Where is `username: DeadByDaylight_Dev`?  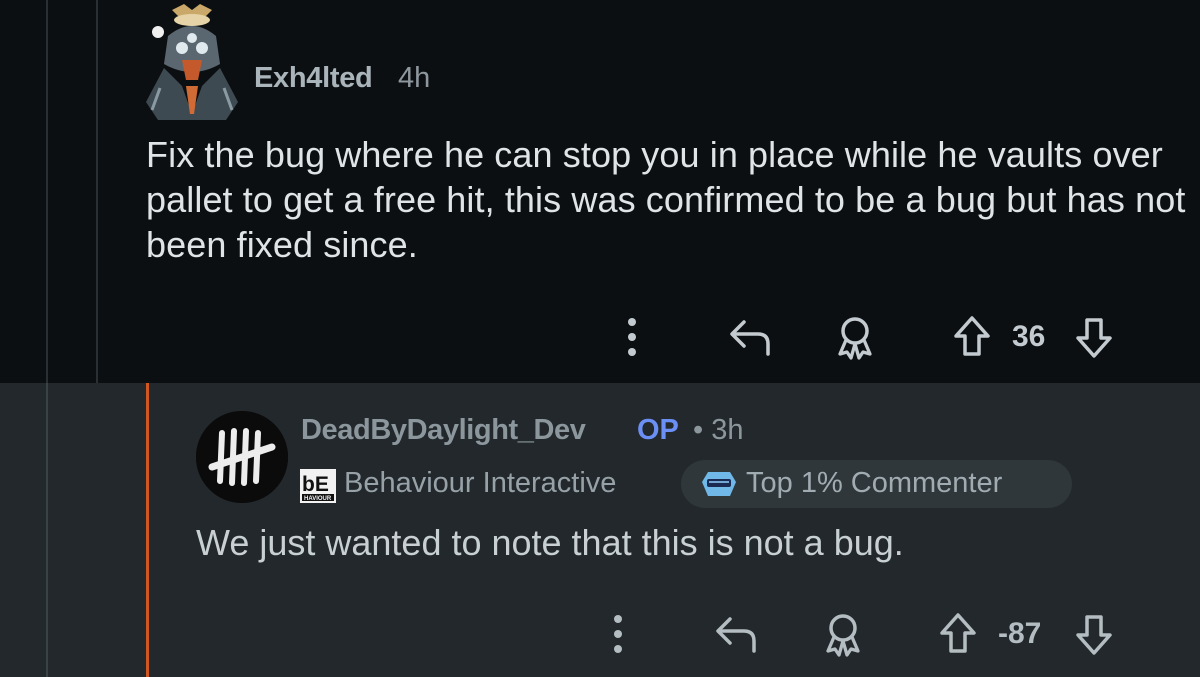
username: DeadByDaylight_Dev is located at coordinates (443, 430).